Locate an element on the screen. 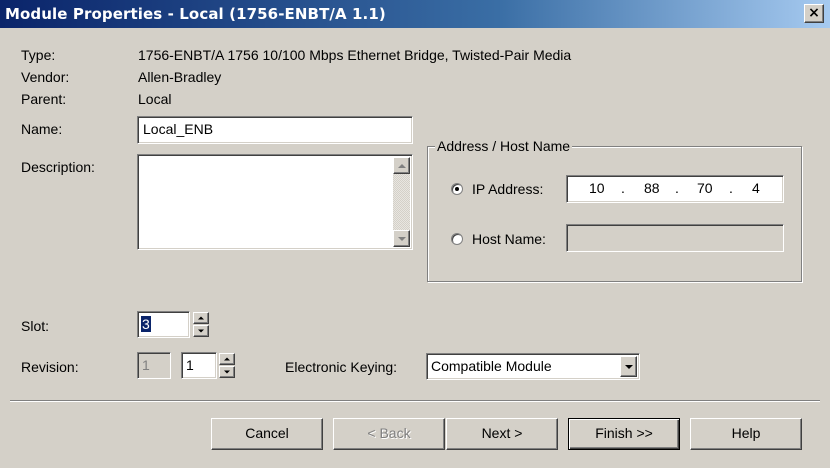  button-separator is located at coordinates (415, 401).